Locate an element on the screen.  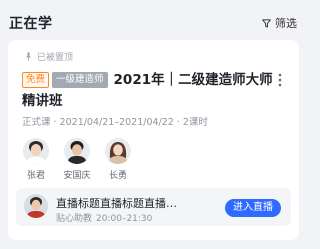
teacher-name: 长勇 is located at coordinates (117, 176).